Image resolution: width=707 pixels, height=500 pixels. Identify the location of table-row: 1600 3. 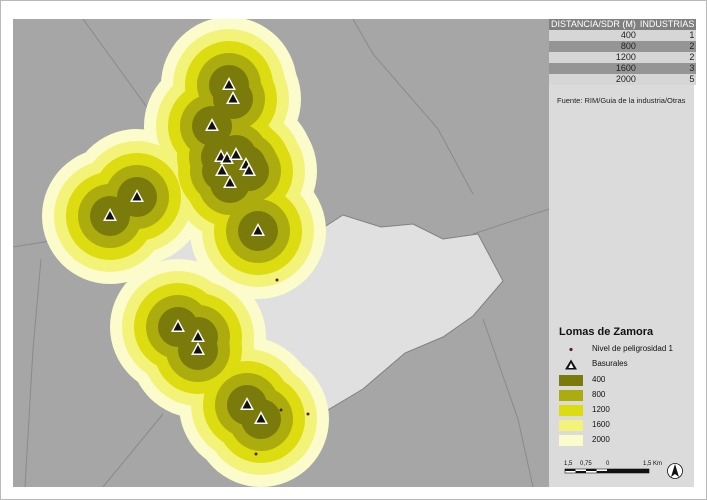
(623, 68).